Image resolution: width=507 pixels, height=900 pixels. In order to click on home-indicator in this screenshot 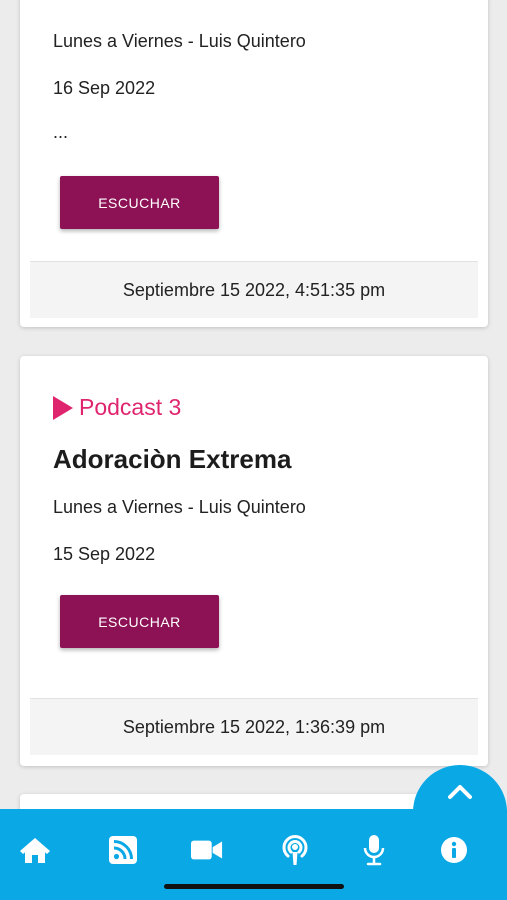, I will do `click(254, 886)`.